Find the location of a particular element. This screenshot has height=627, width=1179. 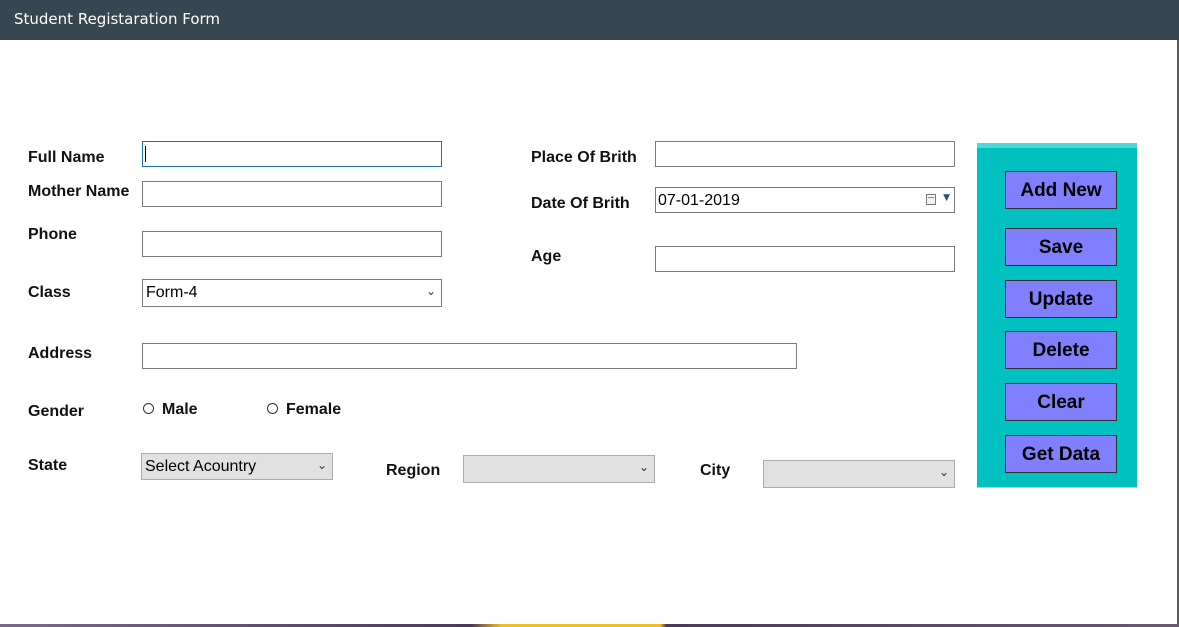

region-label: Region is located at coordinates (413, 470).